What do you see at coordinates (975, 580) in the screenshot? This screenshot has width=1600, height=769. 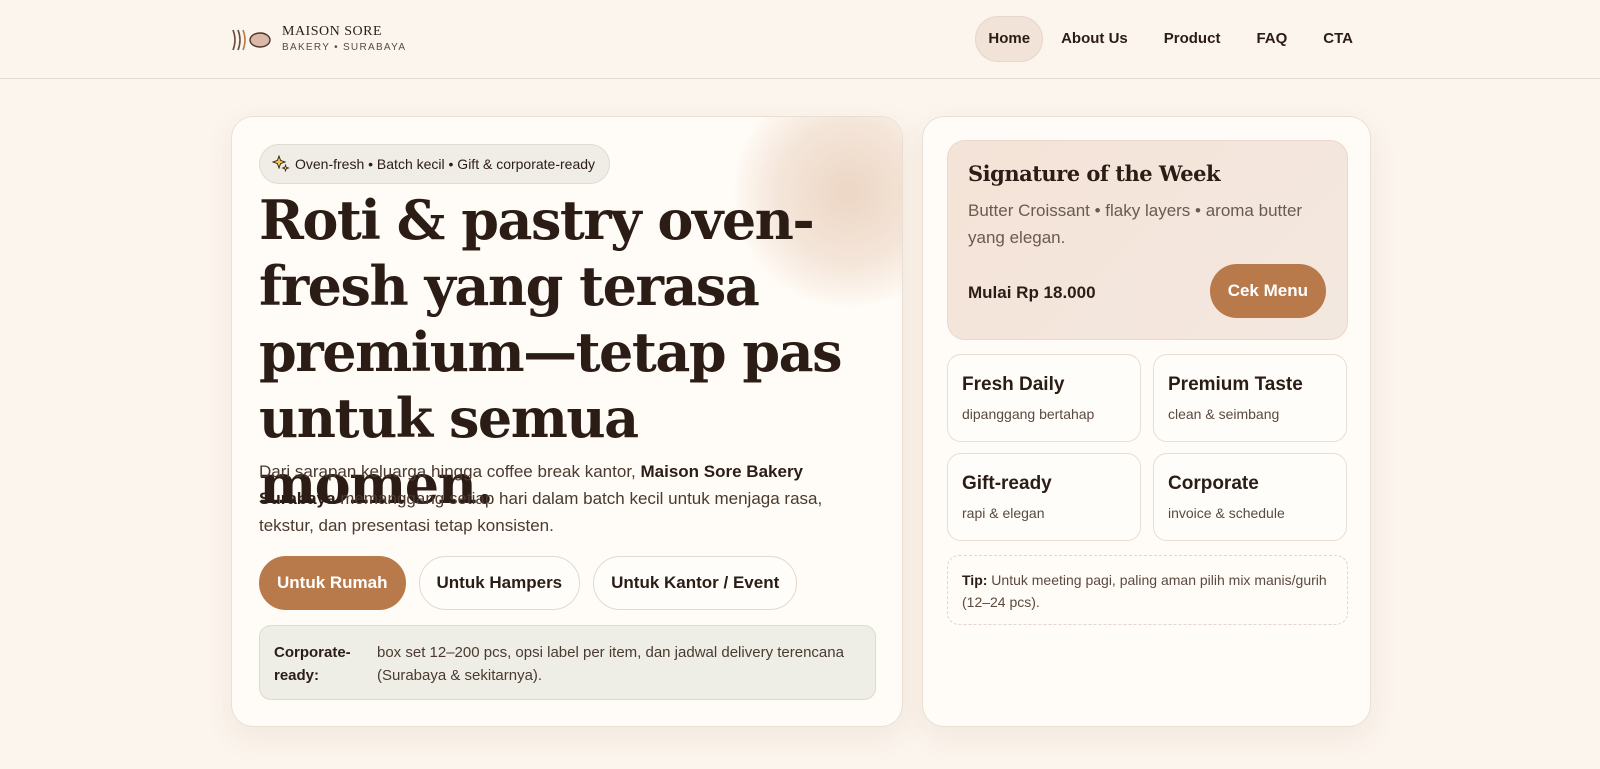 I see `tip-label: Tip:` at bounding box center [975, 580].